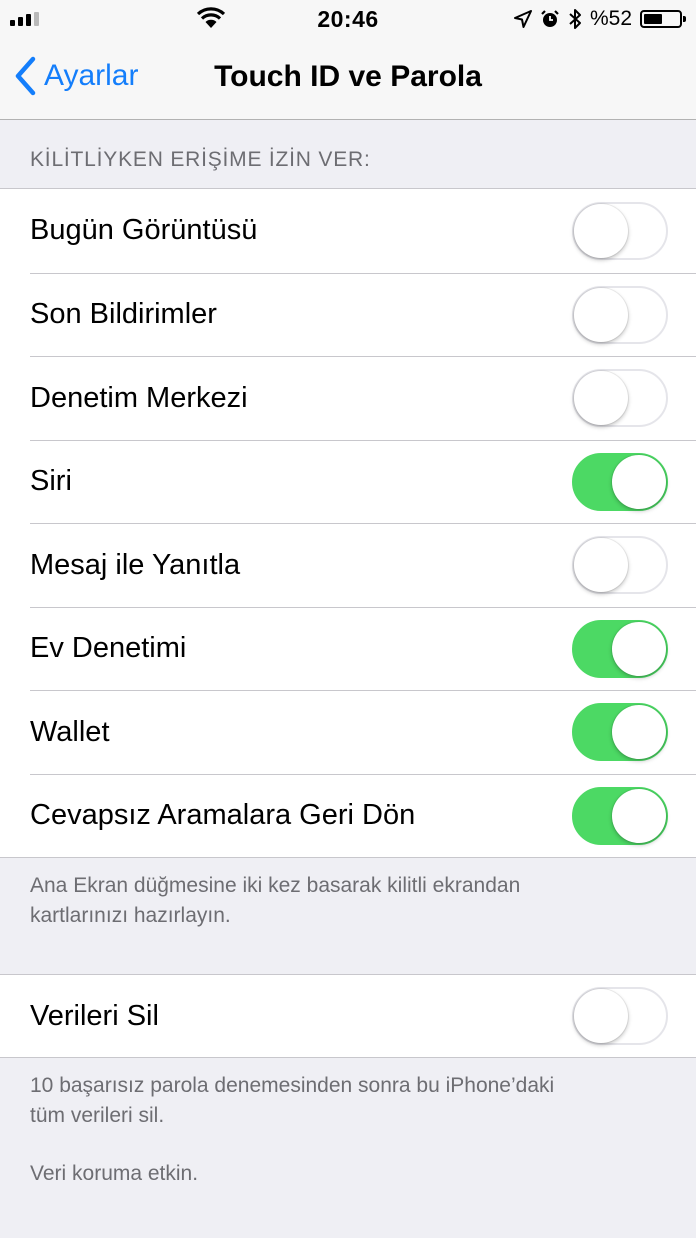 The height and width of the screenshot is (1238, 696). I want to click on battery-fill, so click(653, 19).